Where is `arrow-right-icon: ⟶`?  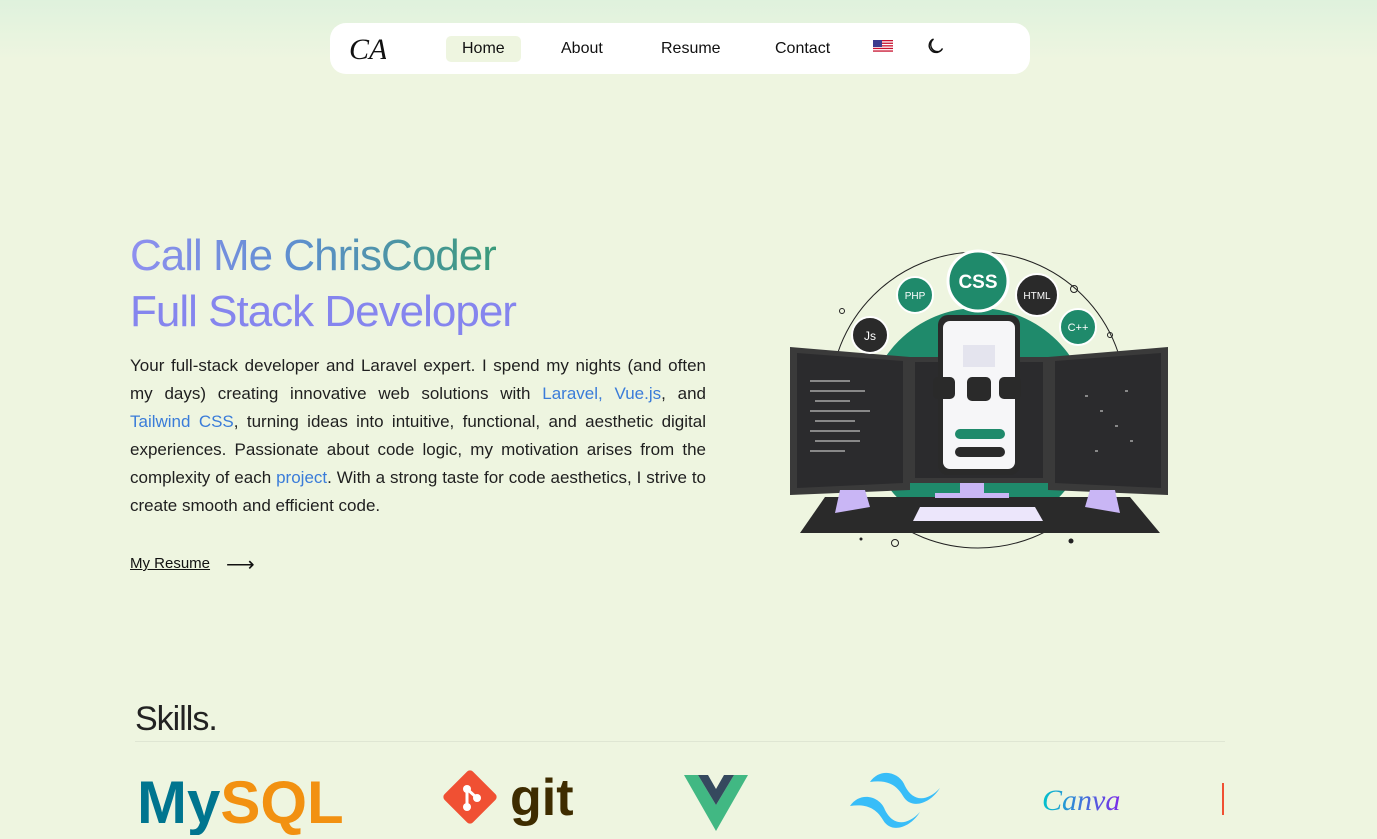 arrow-right-icon: ⟶ is located at coordinates (240, 564).